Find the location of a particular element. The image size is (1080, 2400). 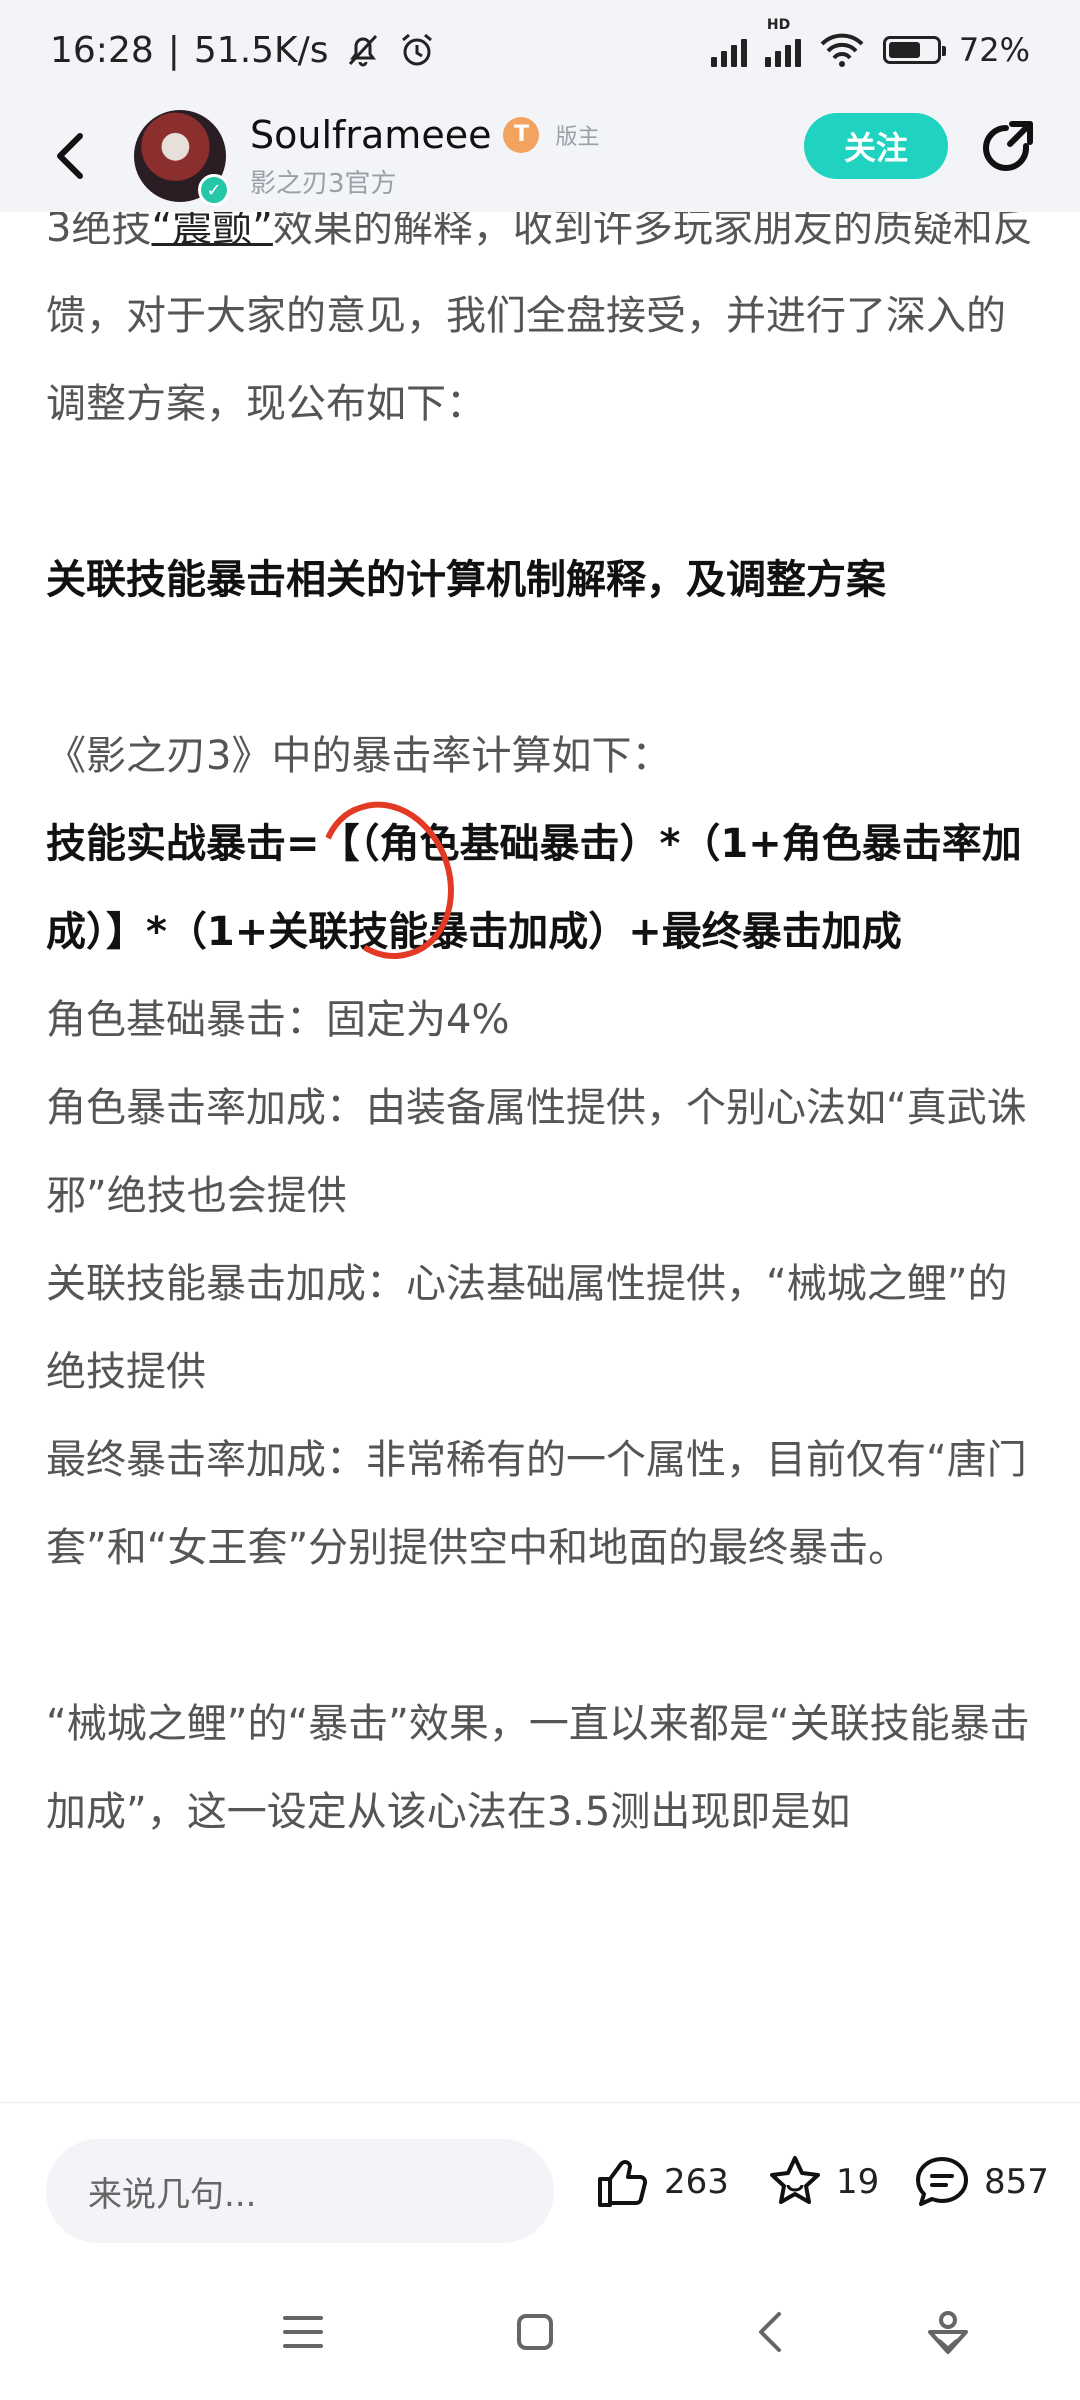

paragraph: 角色基础暴击：固定为4% is located at coordinates (278, 1020).